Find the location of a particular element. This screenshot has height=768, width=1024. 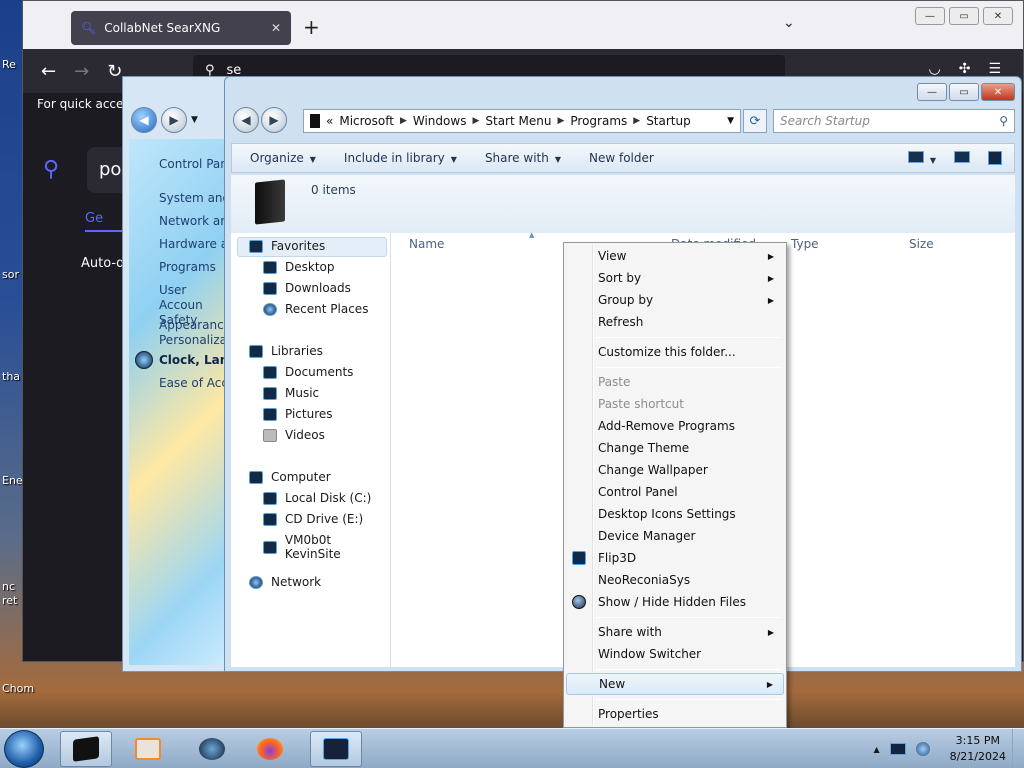

extensions-icon: ✣ is located at coordinates (965, 69).